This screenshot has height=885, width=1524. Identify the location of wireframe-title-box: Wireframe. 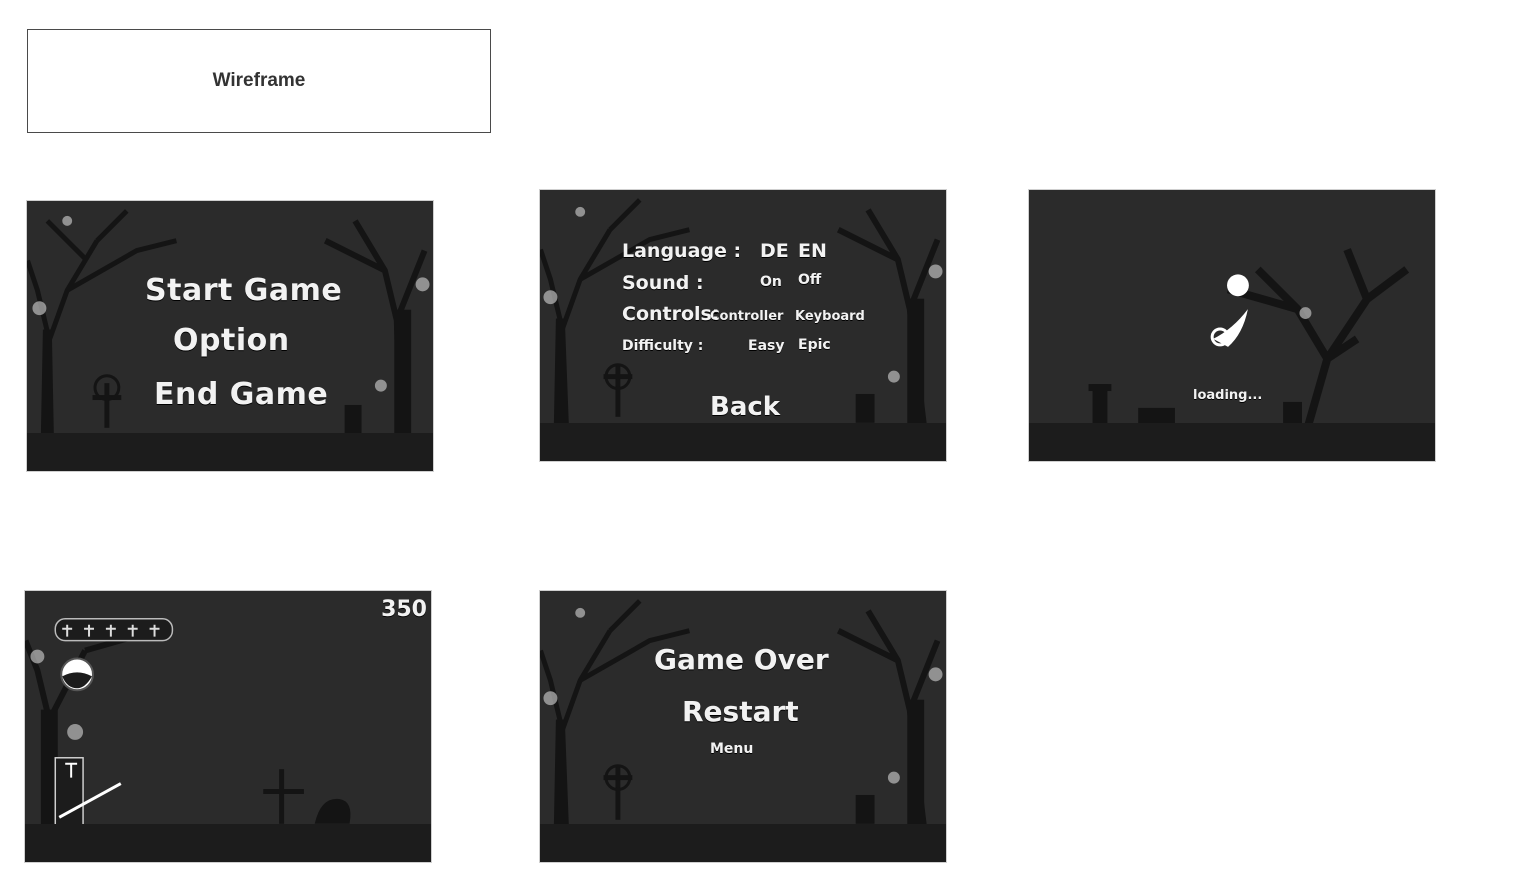
(259, 81).